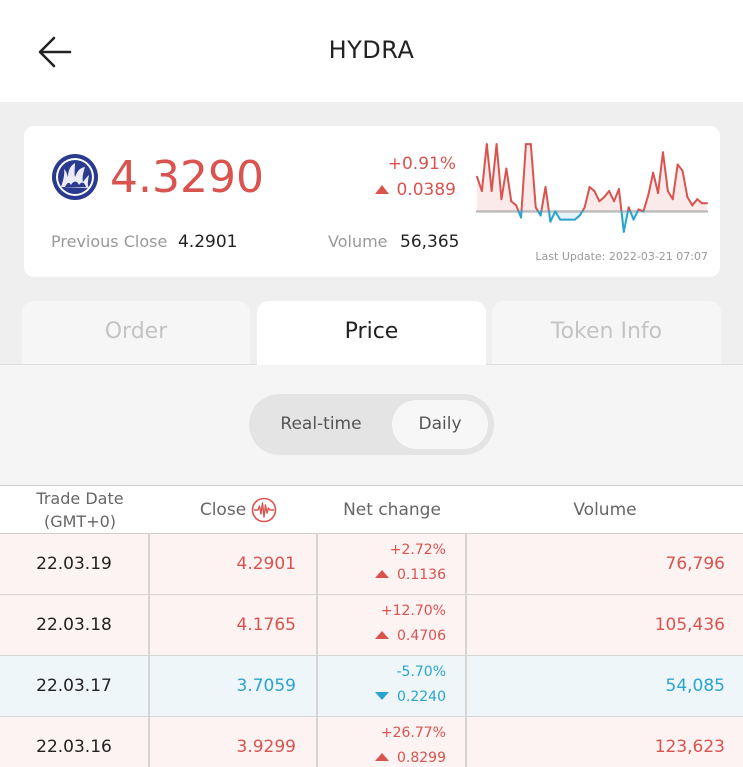 The image size is (743, 767). What do you see at coordinates (695, 686) in the screenshot?
I see `volume: 54,085` at bounding box center [695, 686].